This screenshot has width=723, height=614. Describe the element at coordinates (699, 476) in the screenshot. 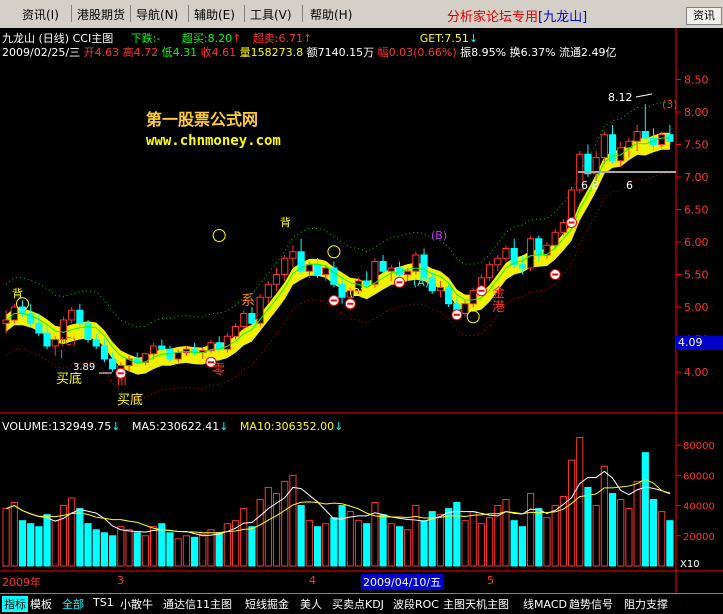

I see `volume-tick-label: 60000` at that location.